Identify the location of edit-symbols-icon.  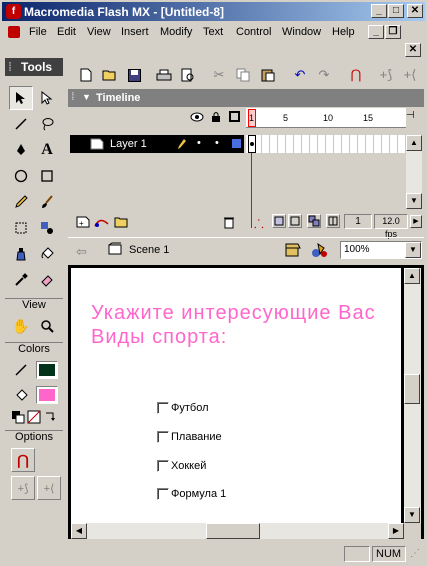
(319, 251).